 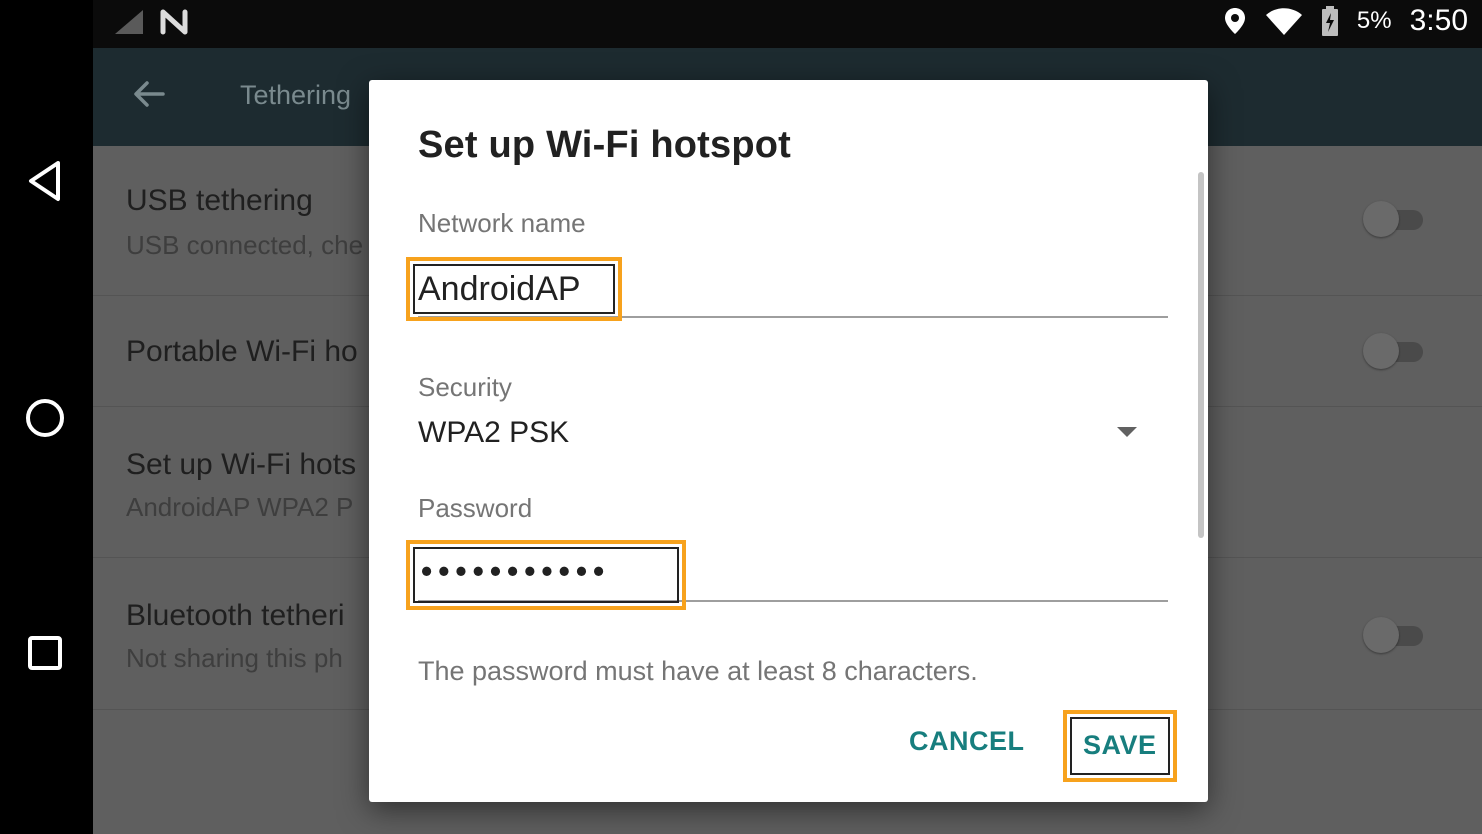 What do you see at coordinates (967, 741) in the screenshot?
I see `cancel-button: CANCEL` at bounding box center [967, 741].